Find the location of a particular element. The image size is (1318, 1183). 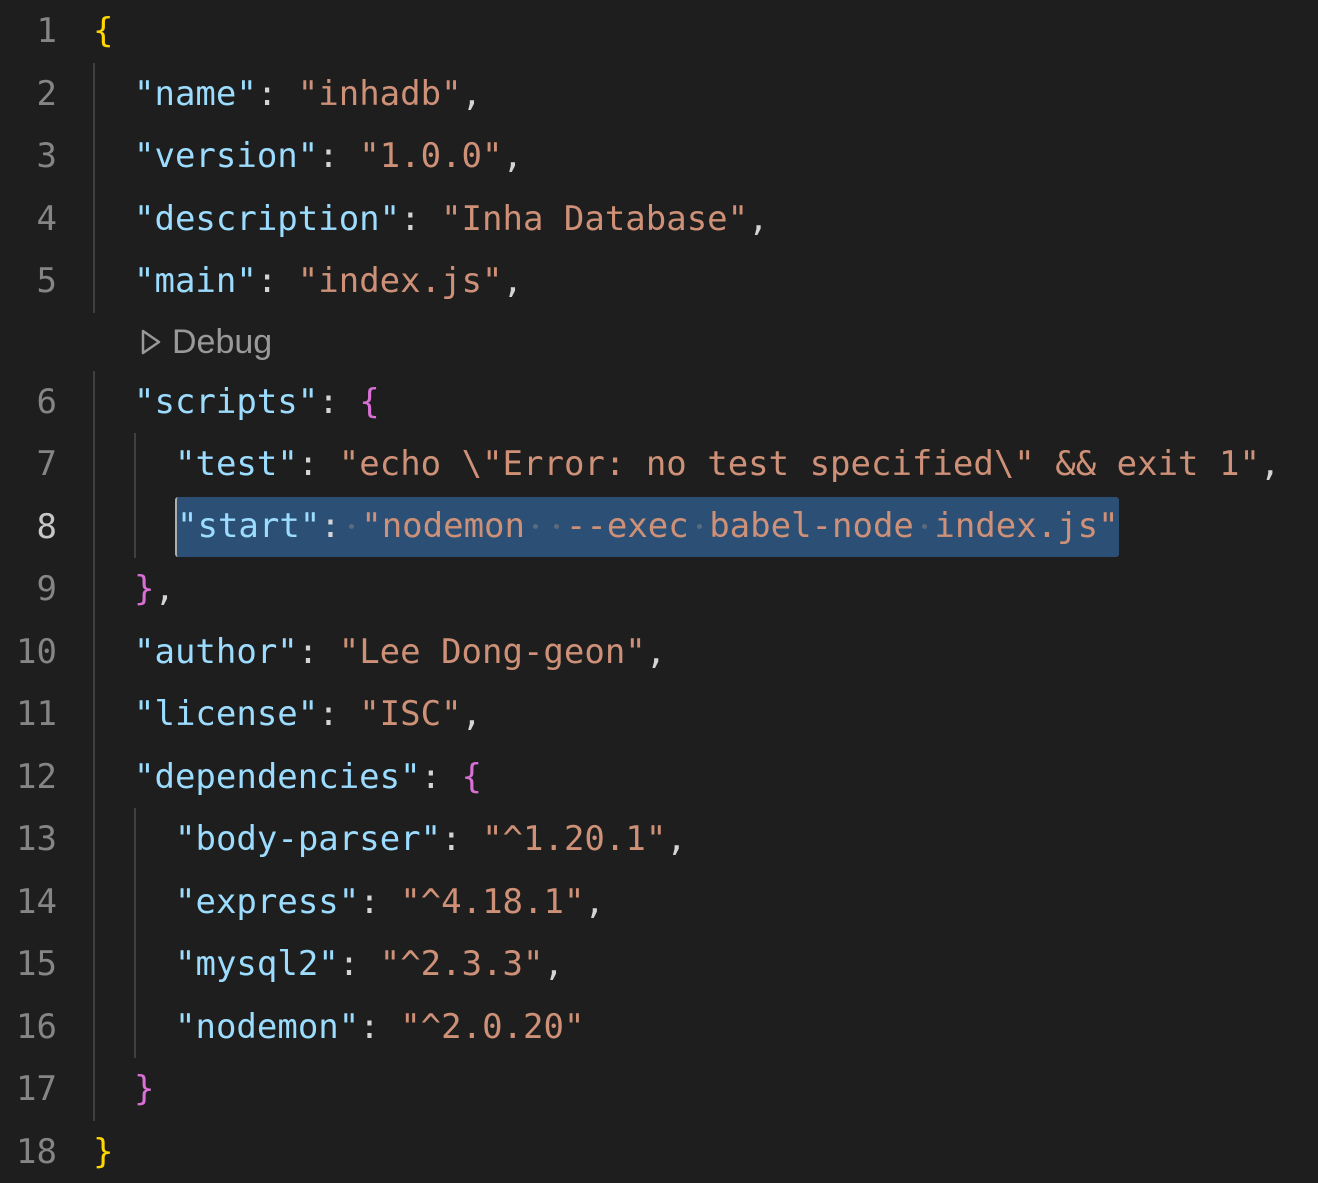

token-str: "1.0.0" is located at coordinates (430, 156).